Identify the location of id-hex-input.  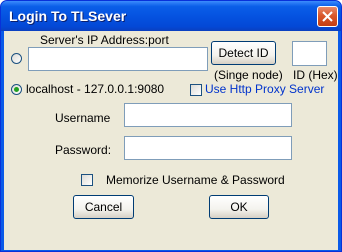
(309, 53).